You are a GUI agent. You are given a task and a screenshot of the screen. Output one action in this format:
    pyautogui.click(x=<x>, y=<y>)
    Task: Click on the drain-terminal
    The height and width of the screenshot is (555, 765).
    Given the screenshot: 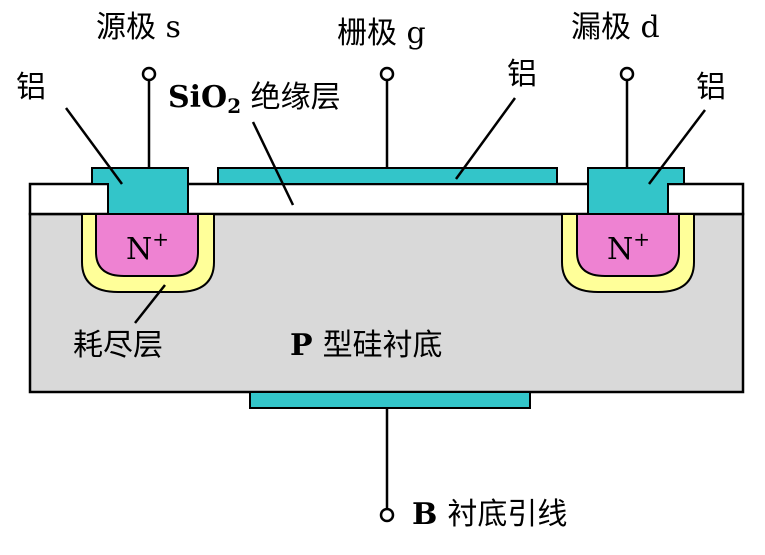 What is the action you would take?
    pyautogui.click(x=627, y=74)
    